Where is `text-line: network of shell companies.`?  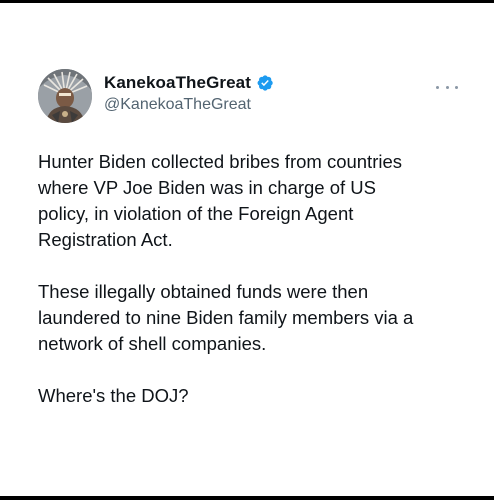
text-line: network of shell companies. is located at coordinates (152, 343).